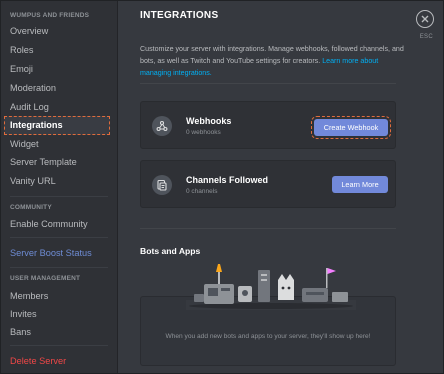 The height and width of the screenshot is (374, 444). I want to click on sidebar-item-enable-community: Enable Community, so click(57, 224).